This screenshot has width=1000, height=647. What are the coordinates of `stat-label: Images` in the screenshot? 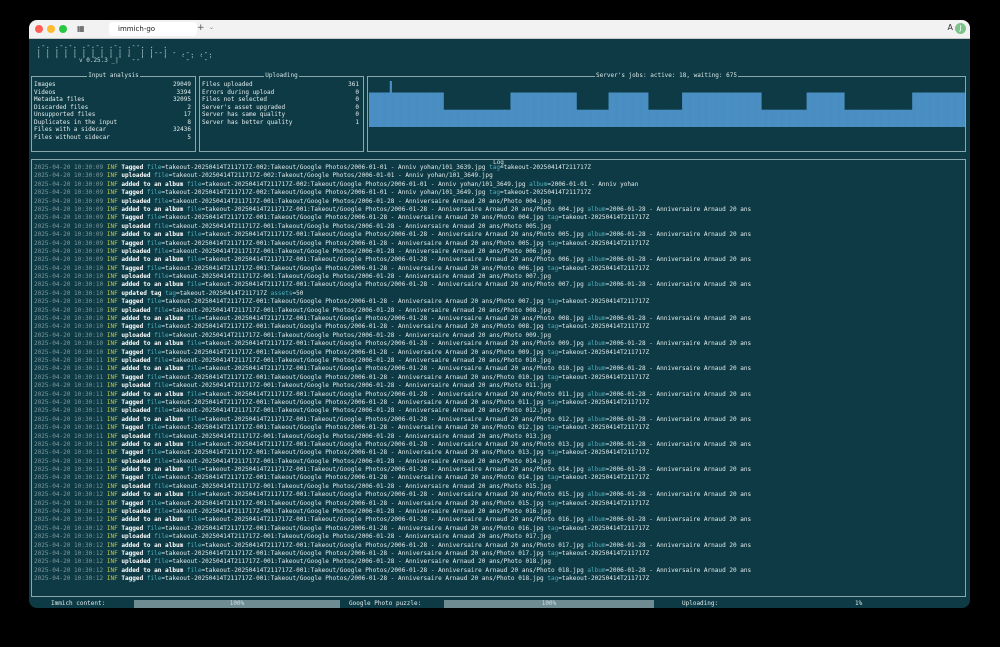 It's located at (45, 84).